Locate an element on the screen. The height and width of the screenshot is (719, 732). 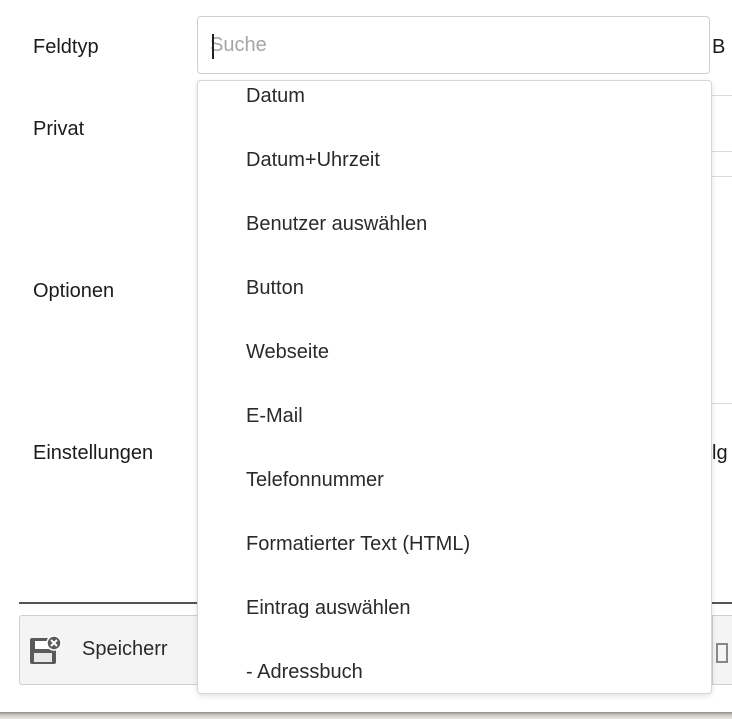
cut-text-right-settings: lg is located at coordinates (720, 453).